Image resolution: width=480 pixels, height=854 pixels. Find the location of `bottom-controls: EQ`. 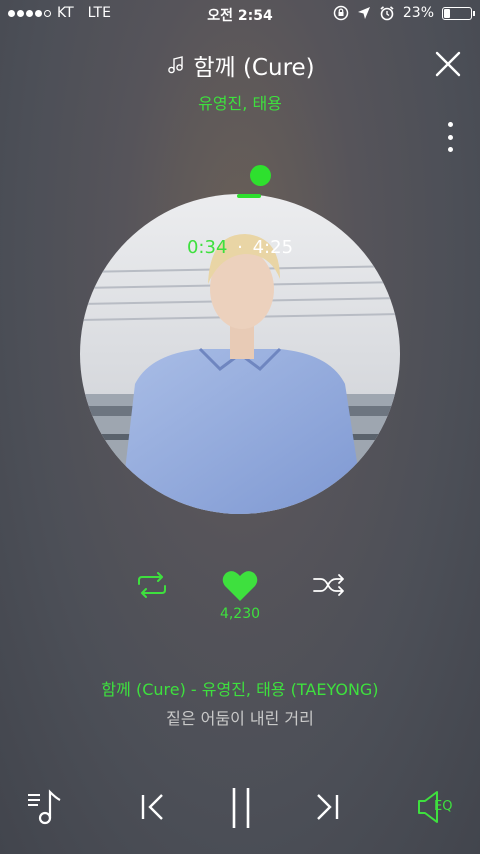

bottom-controls: EQ is located at coordinates (240, 810).